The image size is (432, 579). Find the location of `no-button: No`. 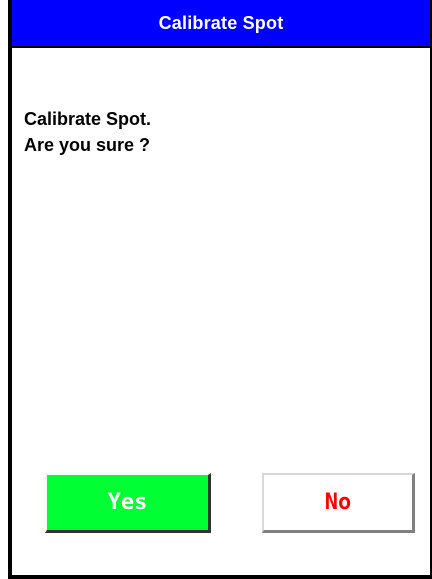

no-button: No is located at coordinates (338, 503).